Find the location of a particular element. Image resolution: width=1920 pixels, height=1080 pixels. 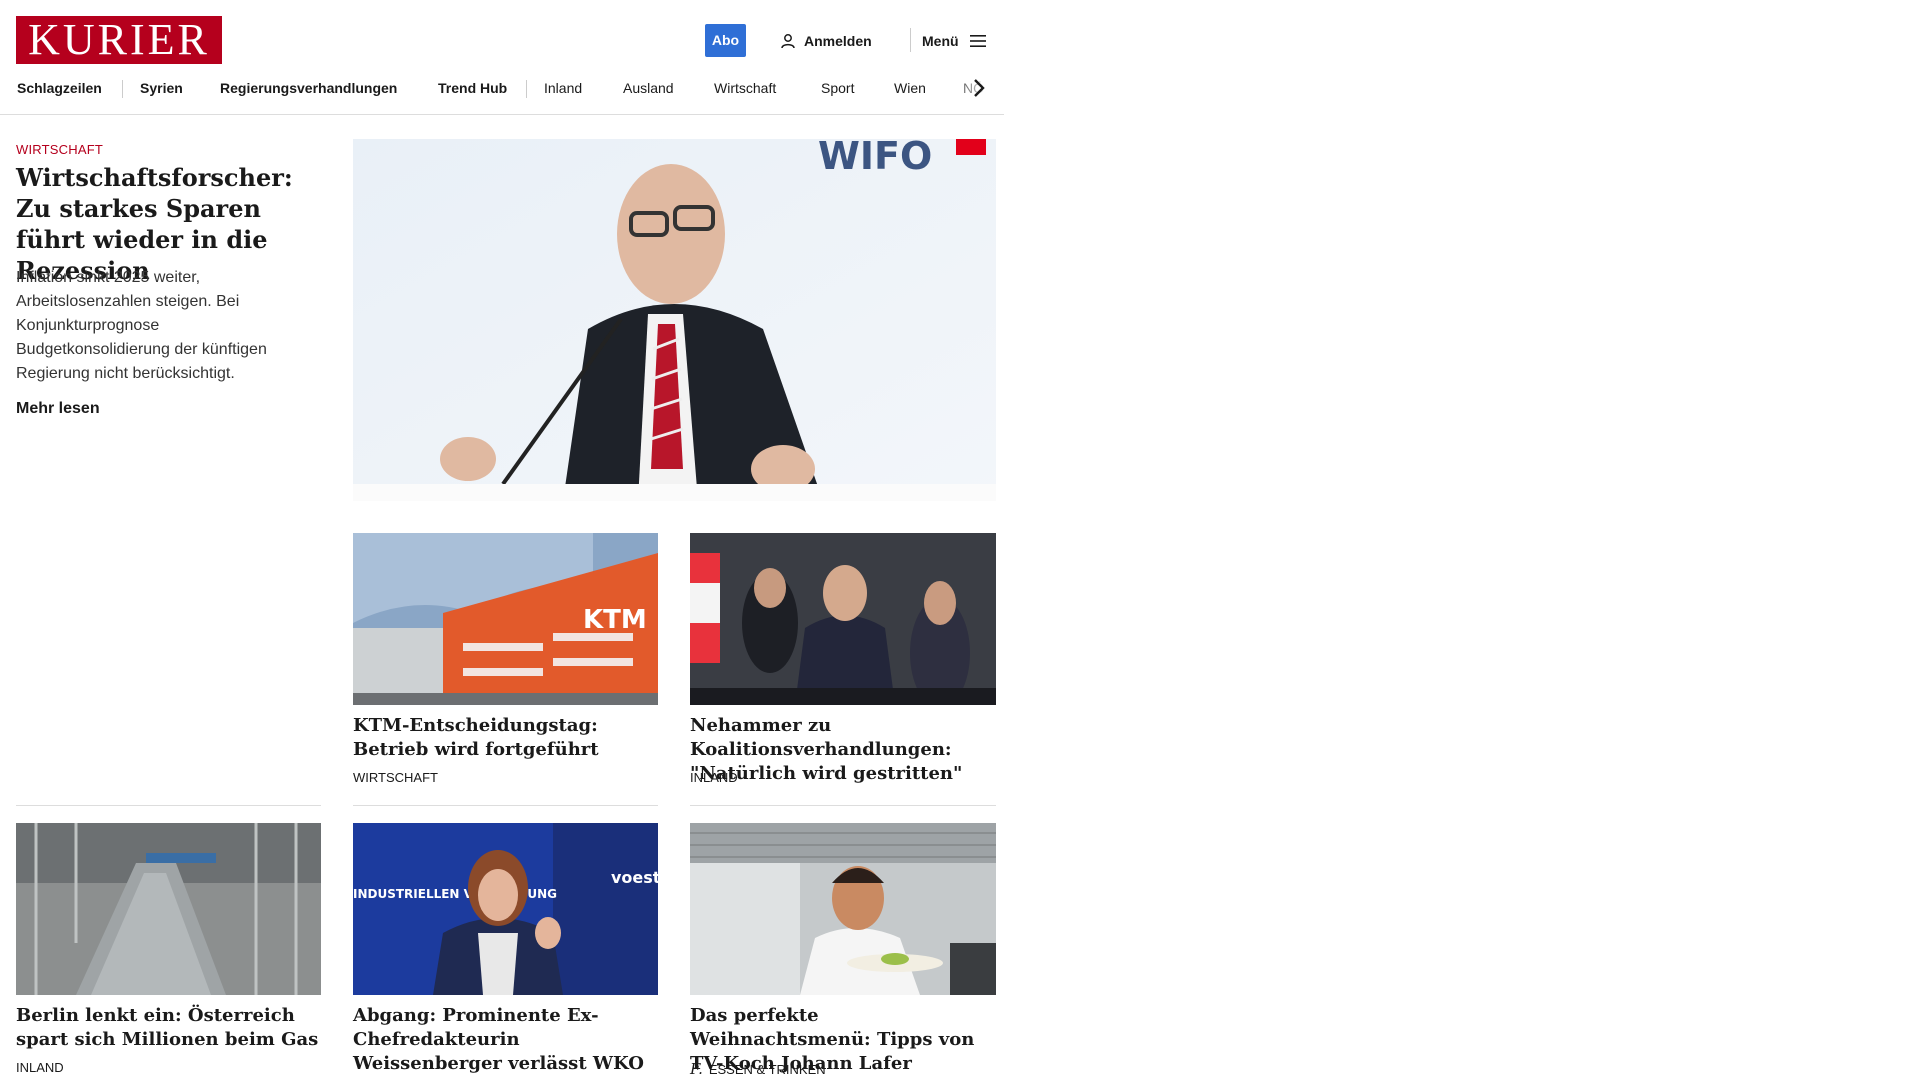

login-label: Anmelden is located at coordinates (838, 40).